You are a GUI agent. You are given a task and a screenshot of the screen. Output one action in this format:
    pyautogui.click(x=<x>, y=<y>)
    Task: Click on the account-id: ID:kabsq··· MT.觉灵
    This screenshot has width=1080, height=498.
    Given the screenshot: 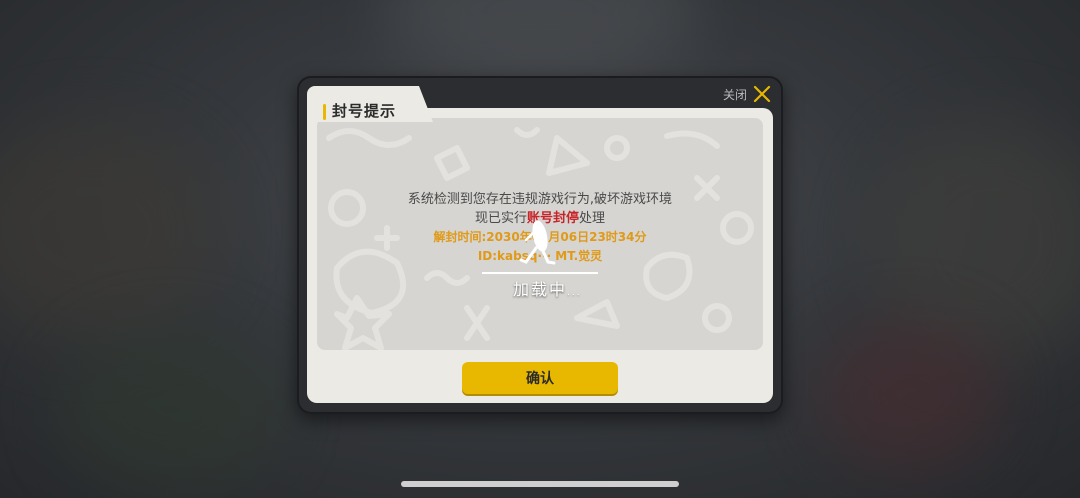 What is the action you would take?
    pyautogui.click(x=540, y=256)
    